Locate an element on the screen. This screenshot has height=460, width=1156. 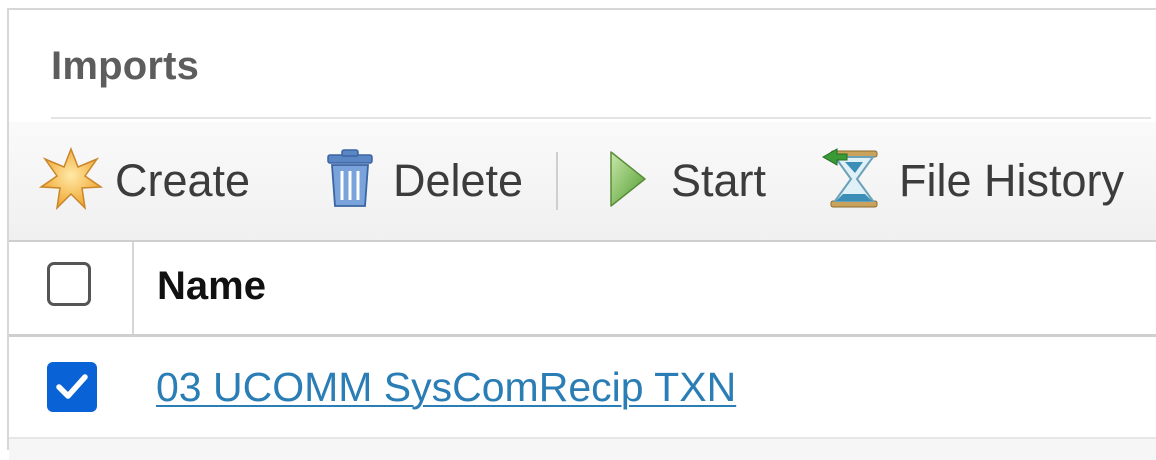
row-checkbox is located at coordinates (72, 387).